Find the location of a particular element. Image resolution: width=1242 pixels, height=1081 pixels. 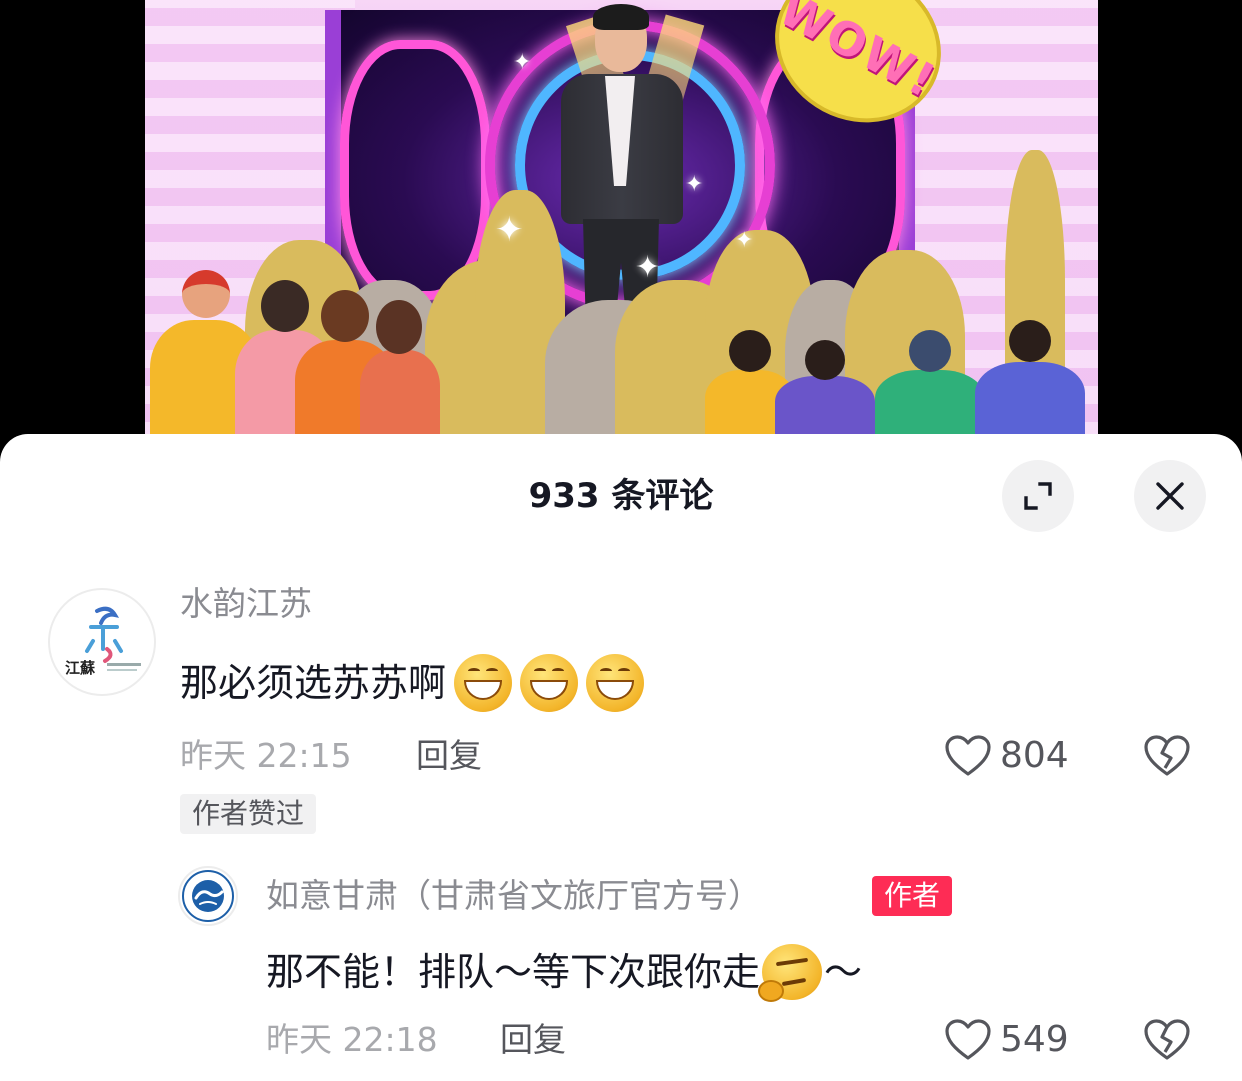

neon-heart-left is located at coordinates (415, 170).